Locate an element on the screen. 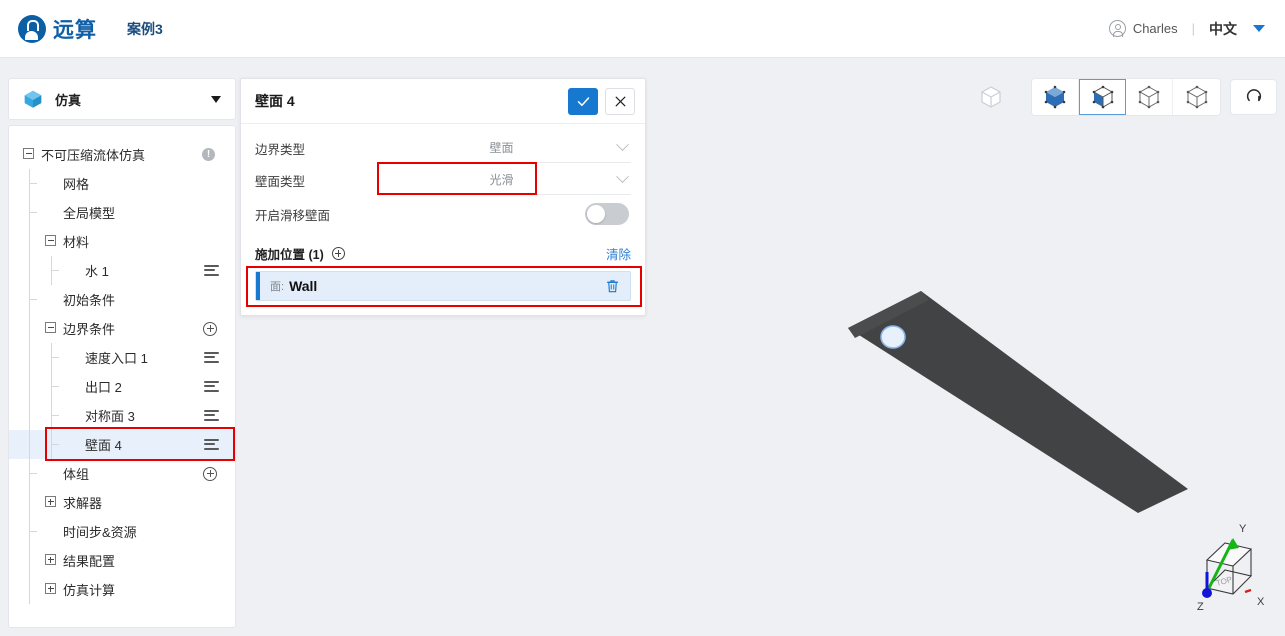 This screenshot has width=1285, height=636. tree-item-label: 材料 is located at coordinates (76, 242).